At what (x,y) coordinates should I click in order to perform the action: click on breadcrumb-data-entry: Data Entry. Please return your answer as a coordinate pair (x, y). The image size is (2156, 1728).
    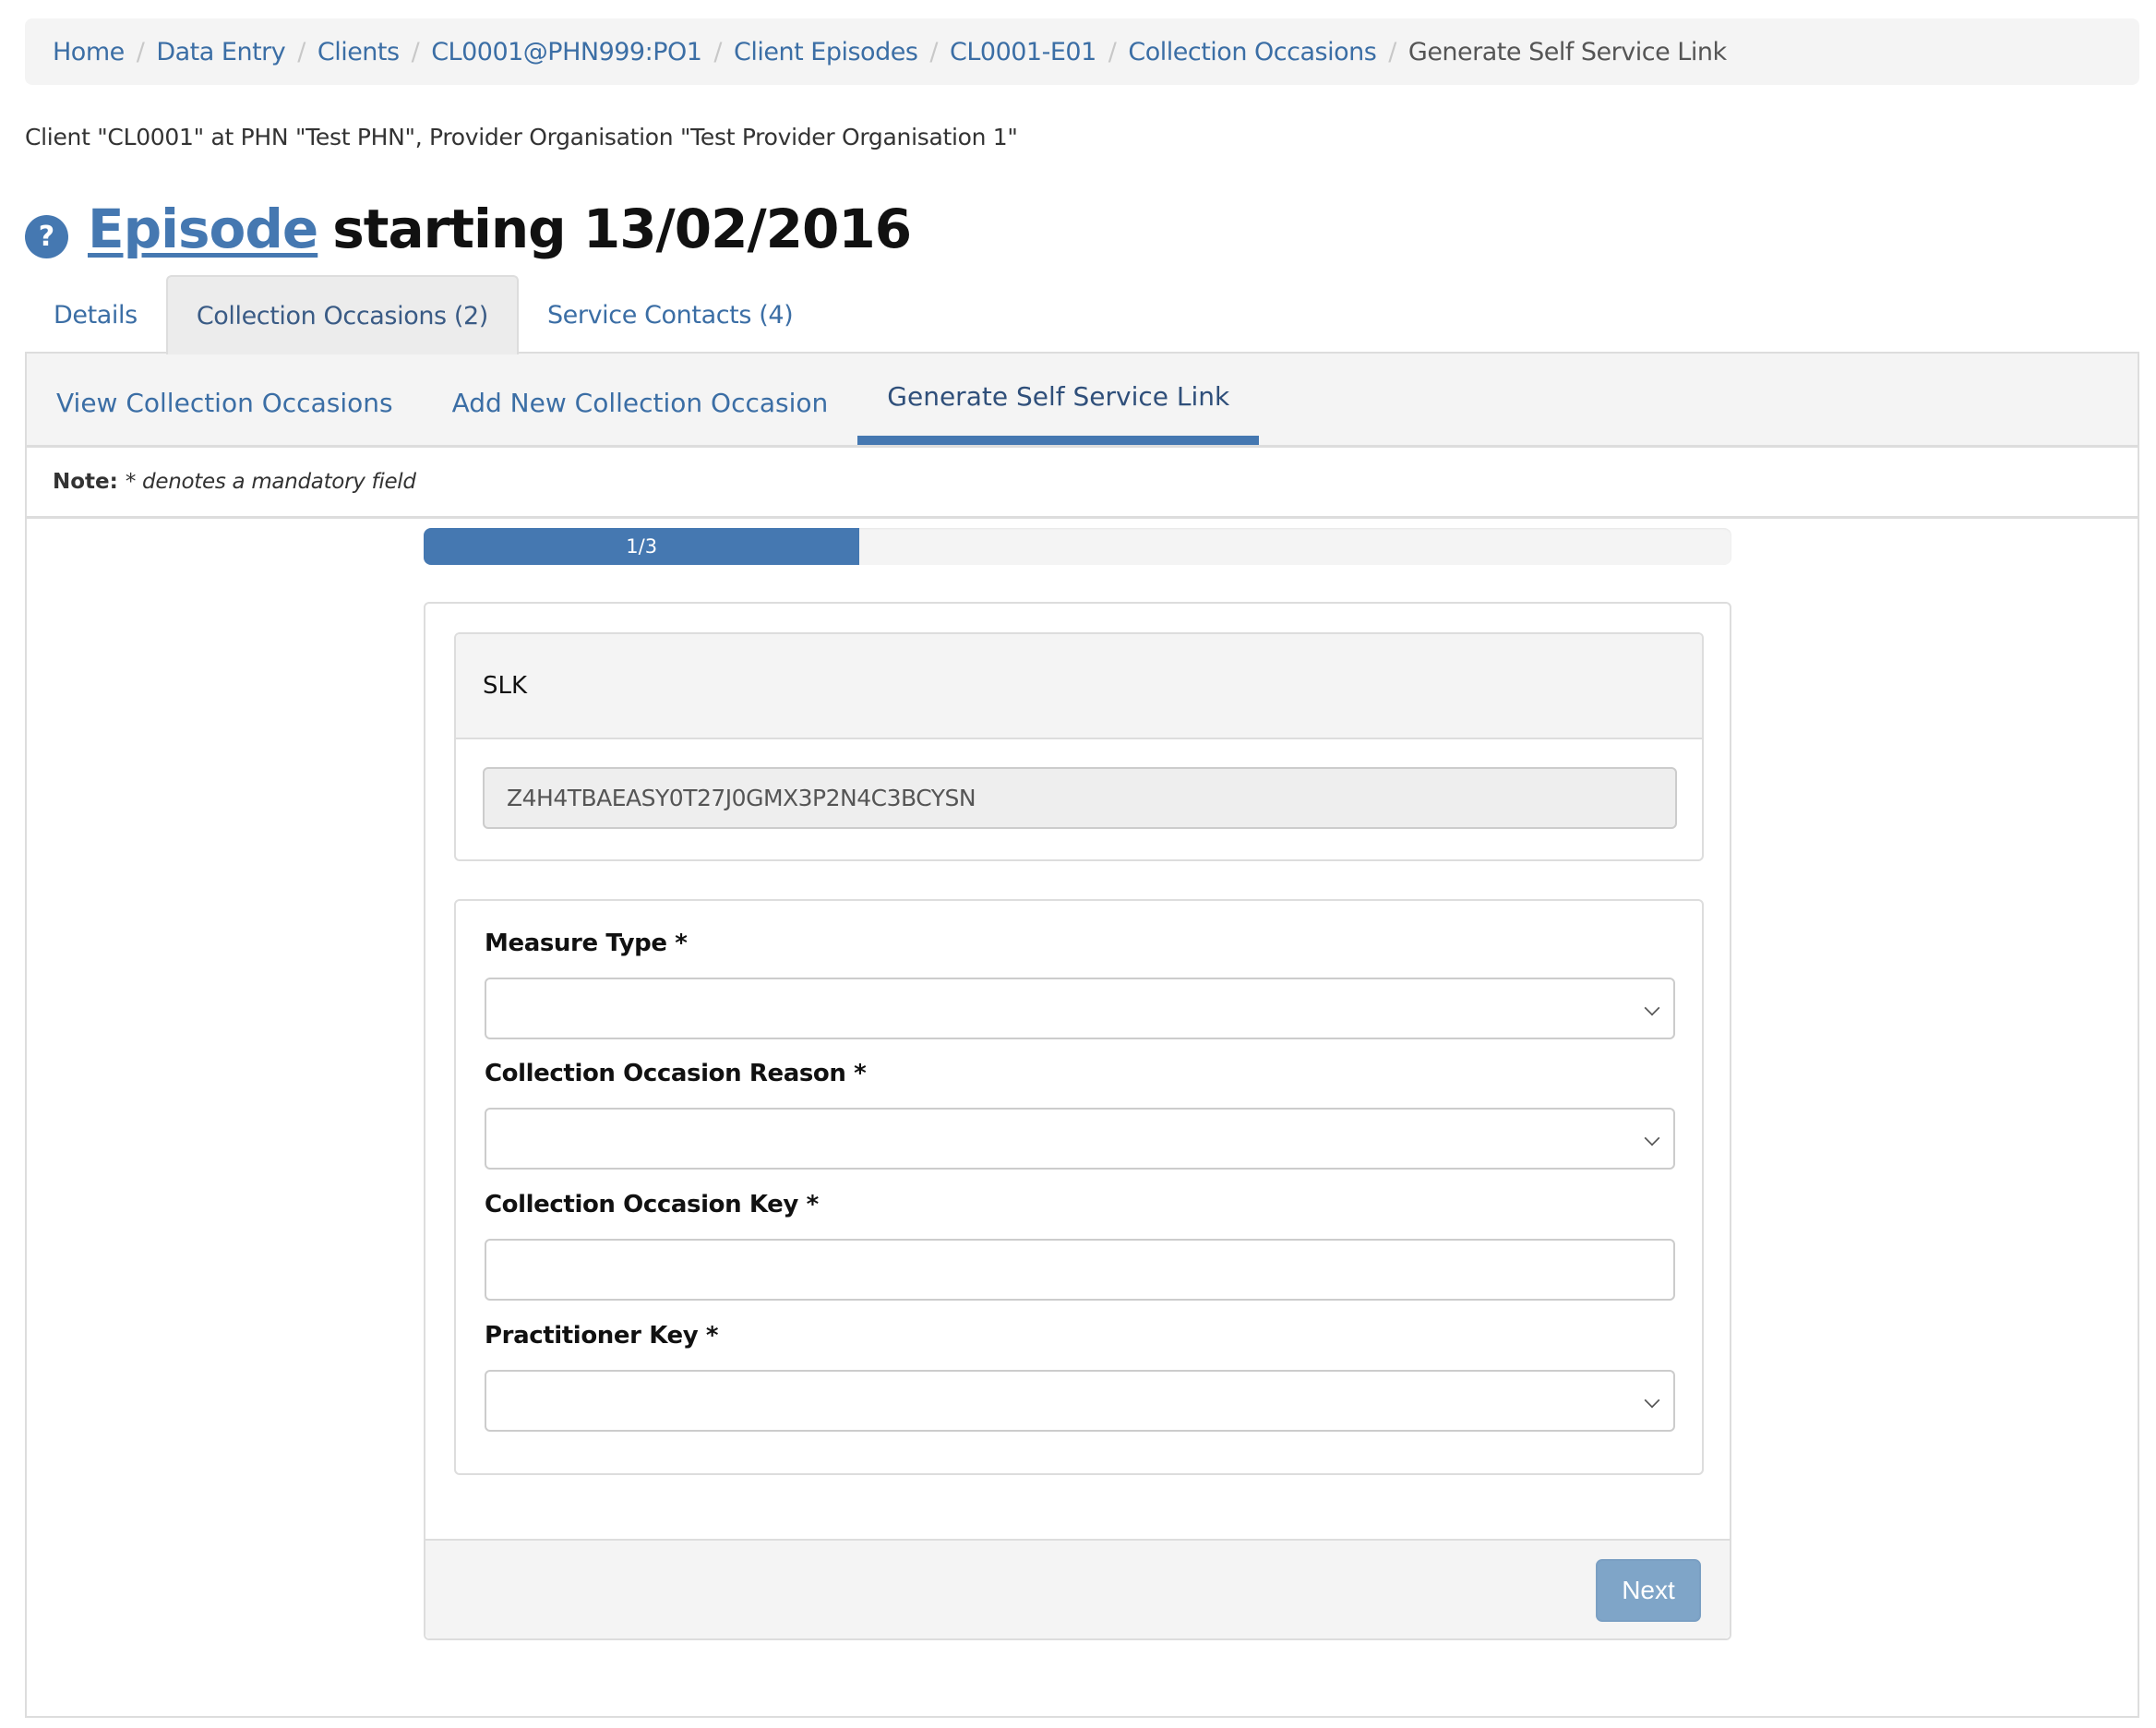
    Looking at the image, I should click on (220, 52).